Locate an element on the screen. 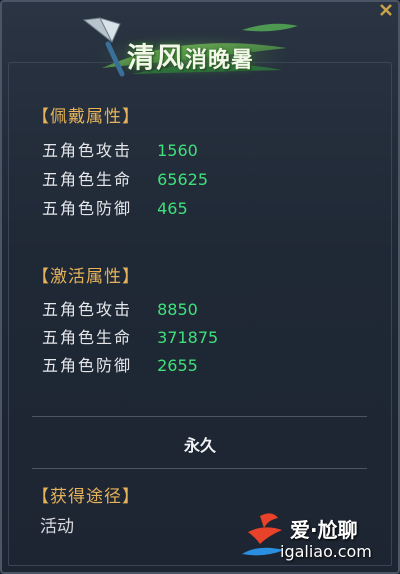  stat-value: 465 is located at coordinates (172, 208).